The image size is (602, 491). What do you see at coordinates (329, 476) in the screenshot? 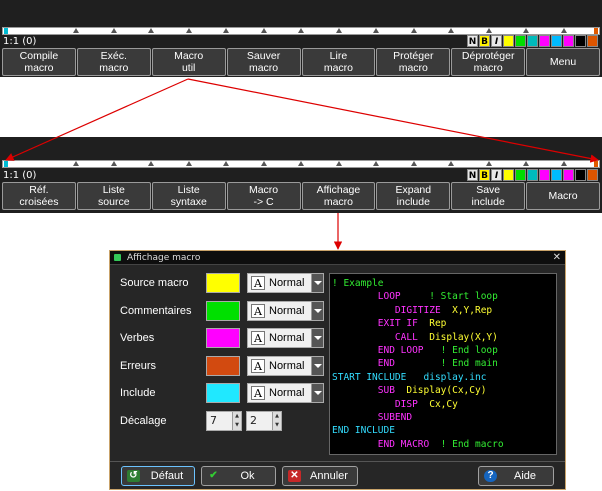
I see `cancel-button-label: Annuler` at bounding box center [329, 476].